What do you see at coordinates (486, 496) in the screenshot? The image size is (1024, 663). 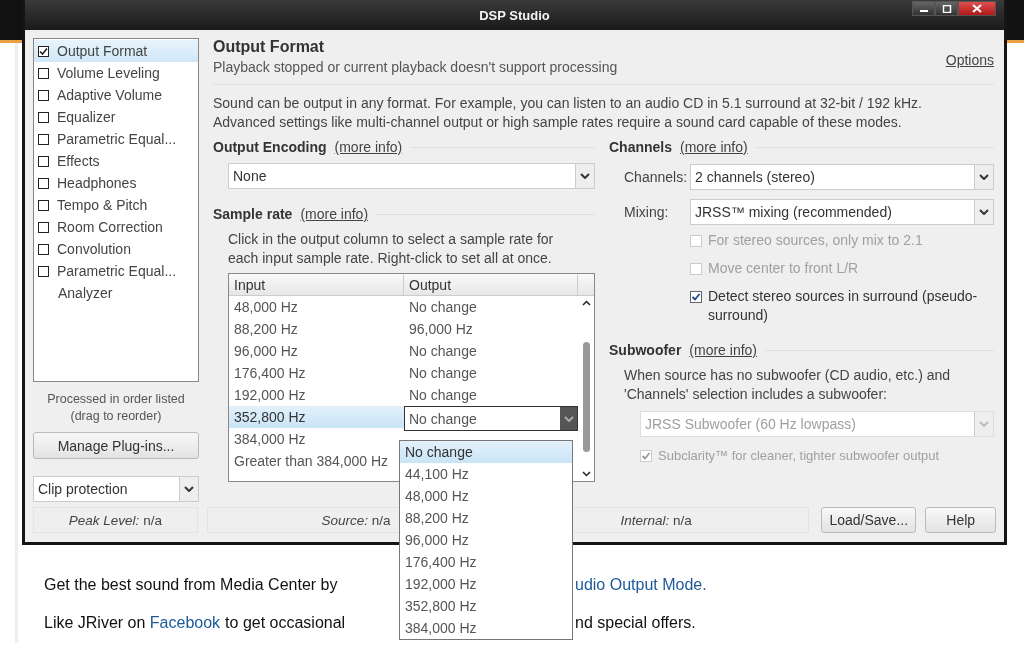 I see `dropdown-option: 48,000 Hz` at bounding box center [486, 496].